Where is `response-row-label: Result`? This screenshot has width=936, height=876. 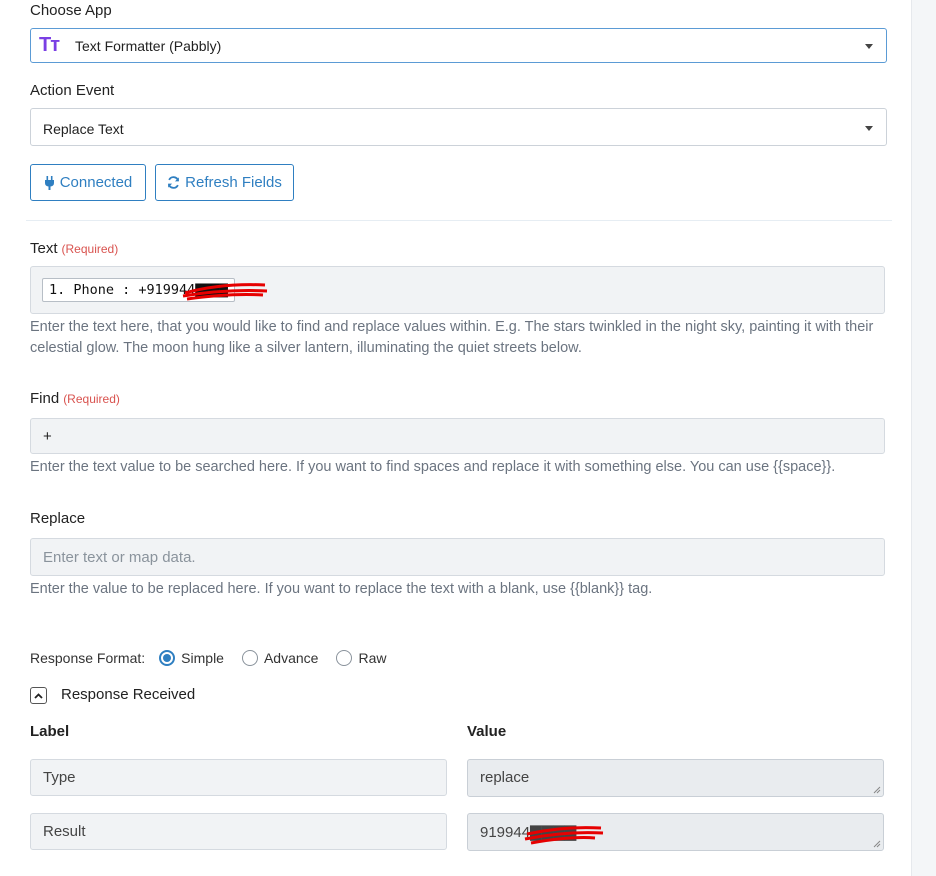
response-row-label: Result is located at coordinates (238, 831).